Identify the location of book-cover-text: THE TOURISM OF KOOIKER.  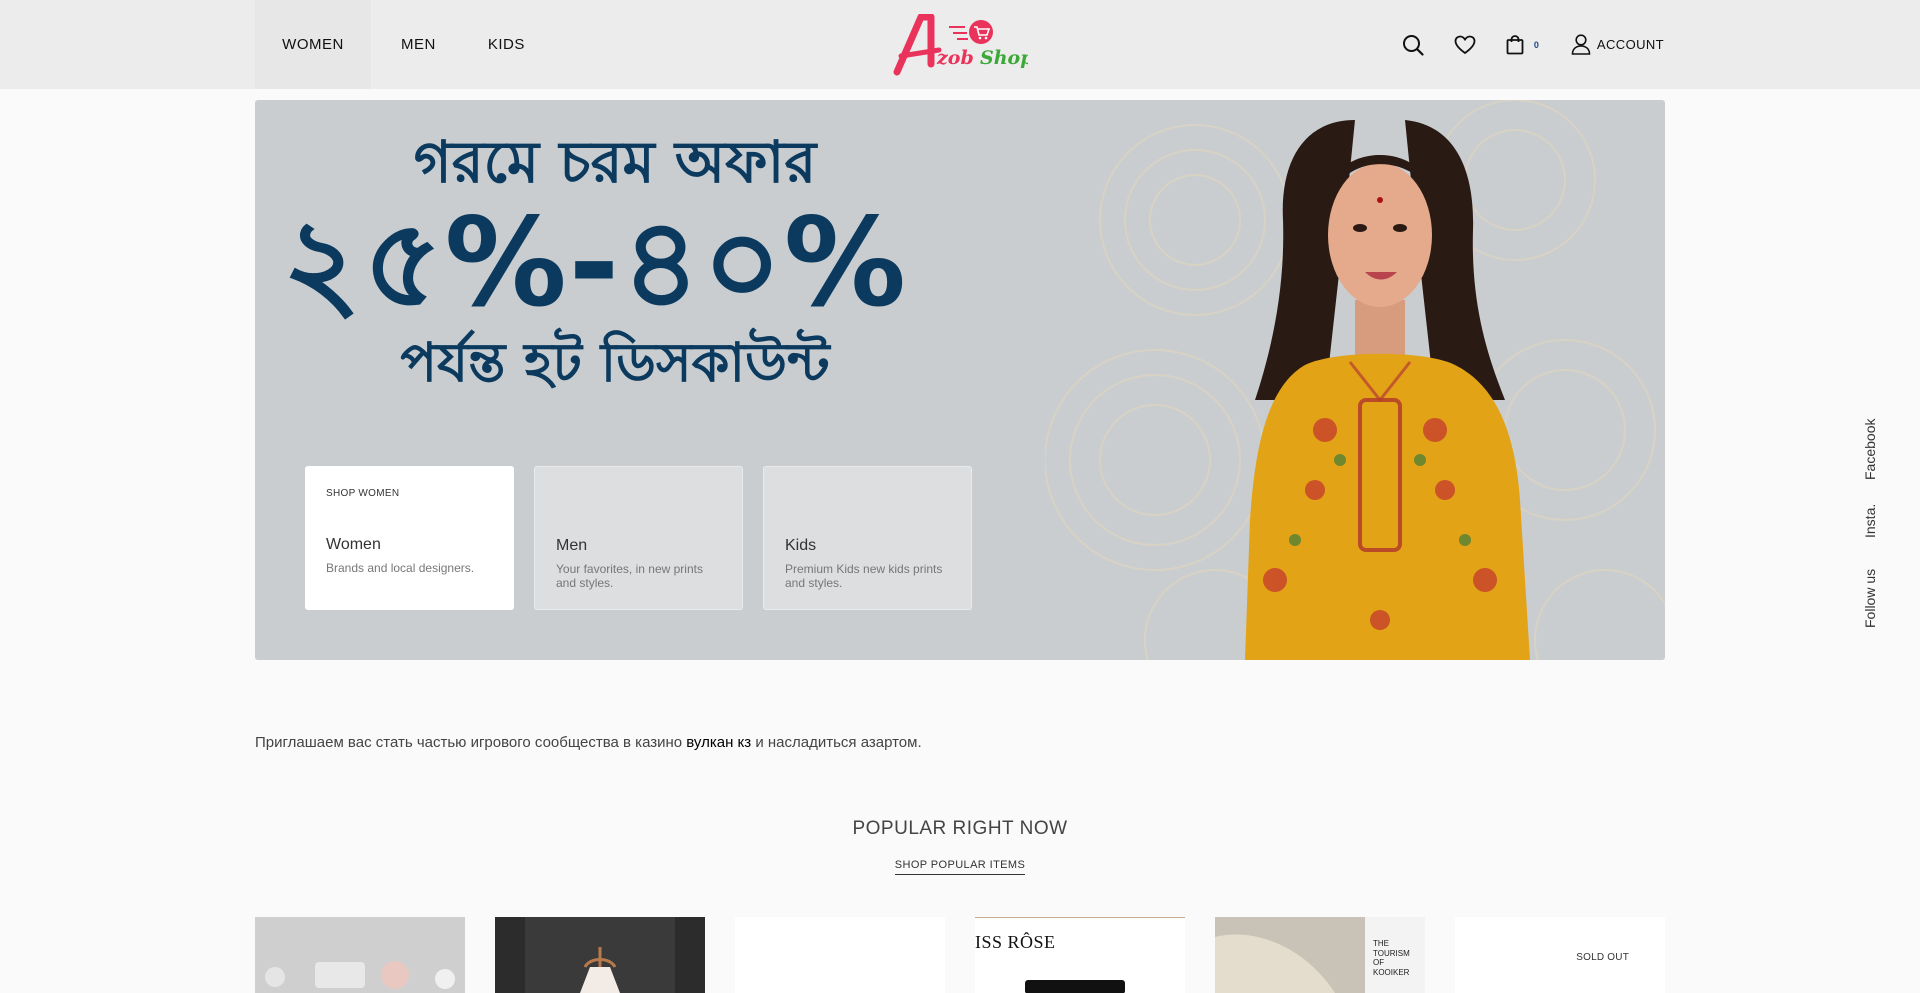
(1391, 958).